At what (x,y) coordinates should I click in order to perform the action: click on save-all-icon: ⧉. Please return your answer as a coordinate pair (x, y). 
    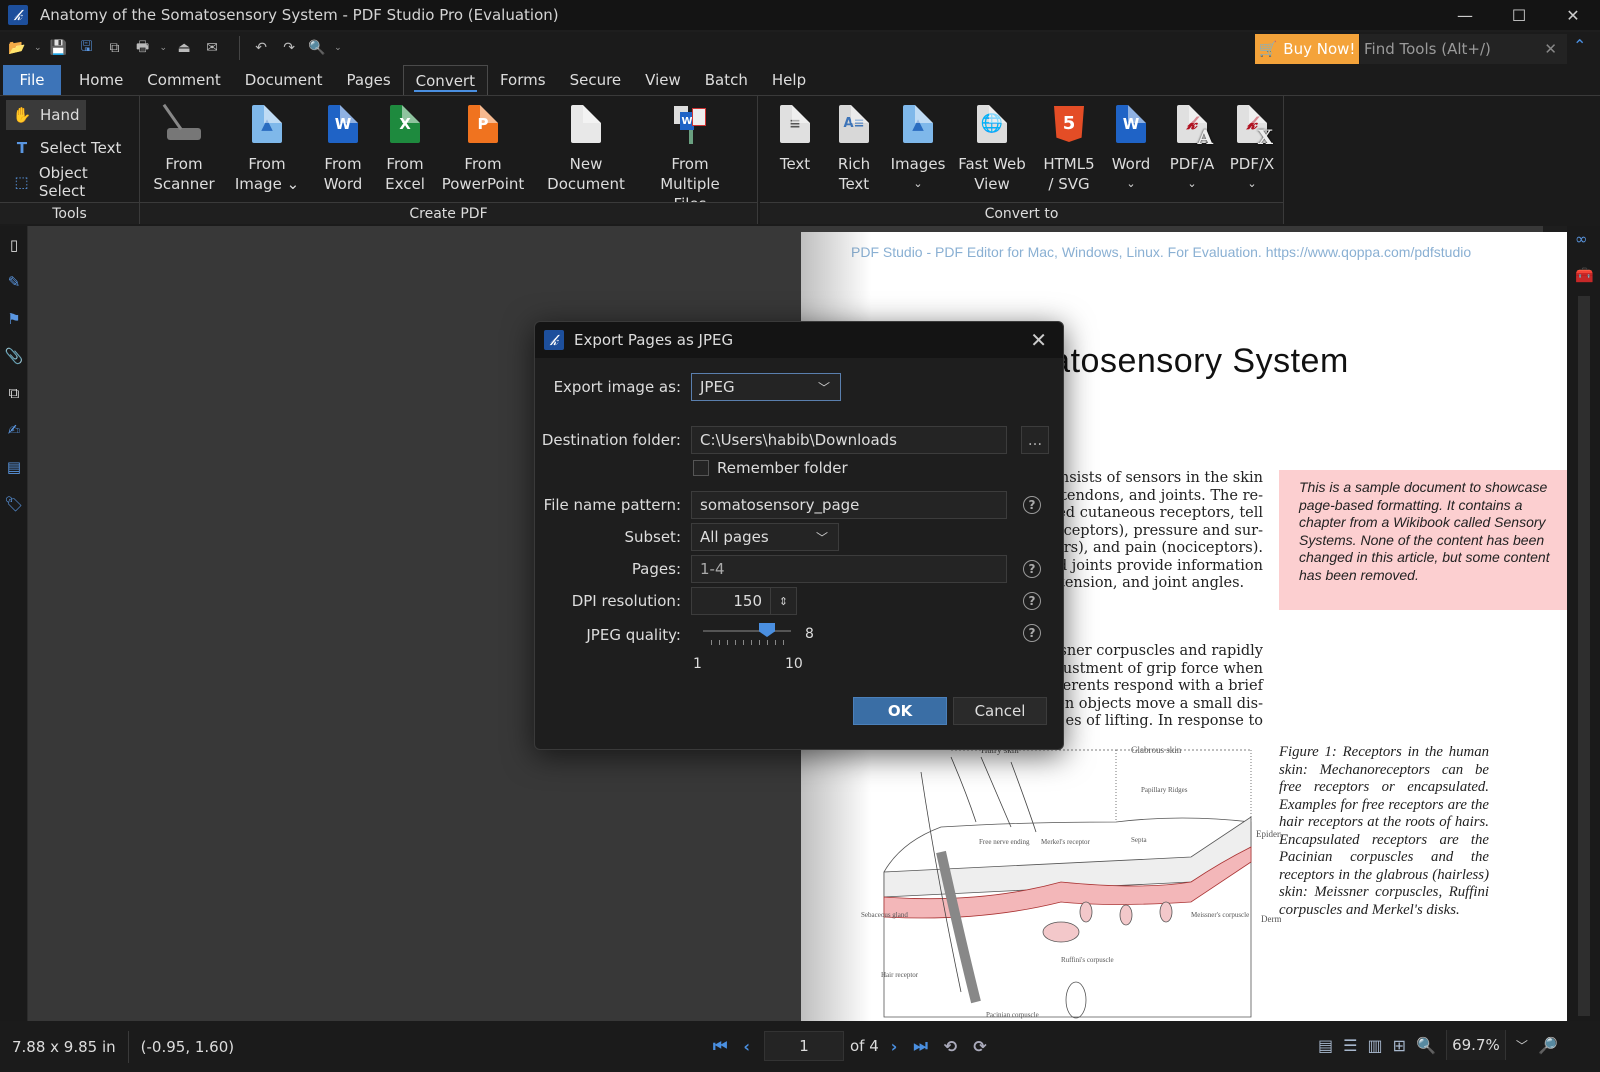
    Looking at the image, I should click on (115, 48).